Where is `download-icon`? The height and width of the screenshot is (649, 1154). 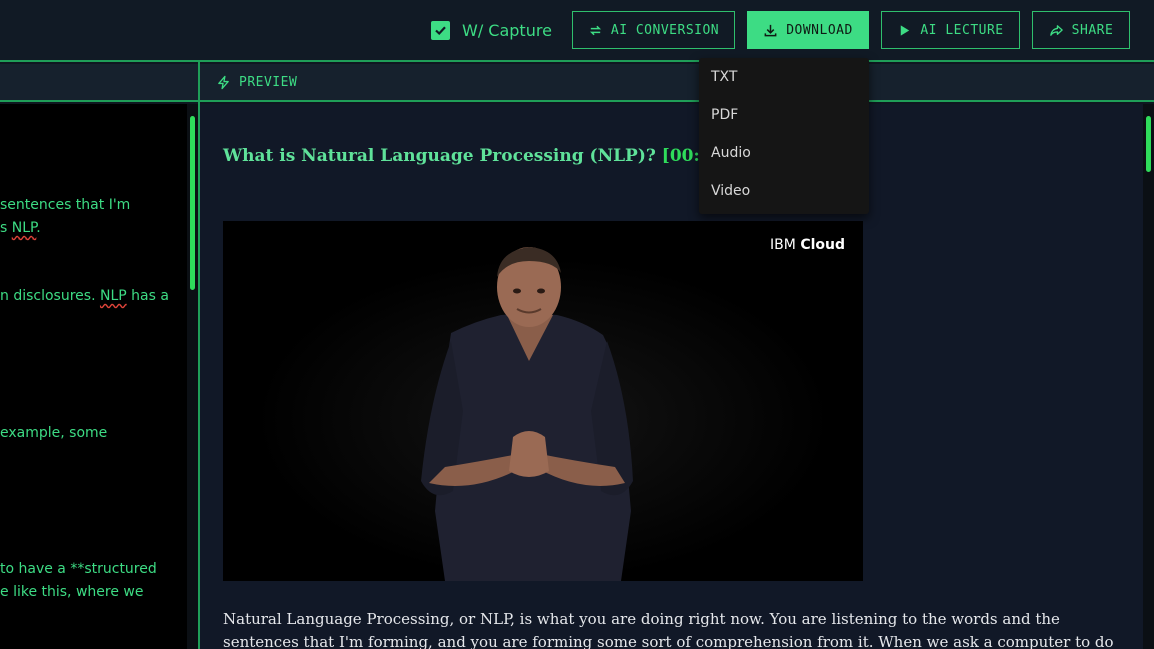
download-icon is located at coordinates (770, 30).